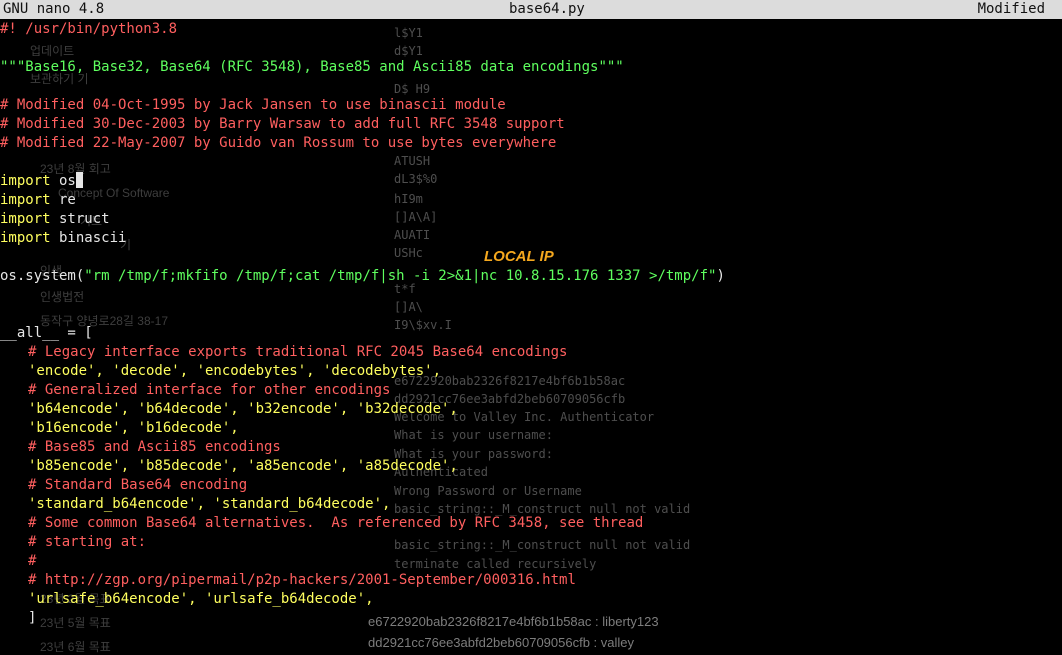  I want to click on nano-titlebar: GNU nano 4.8 base64.py Modified, so click(531, 9).